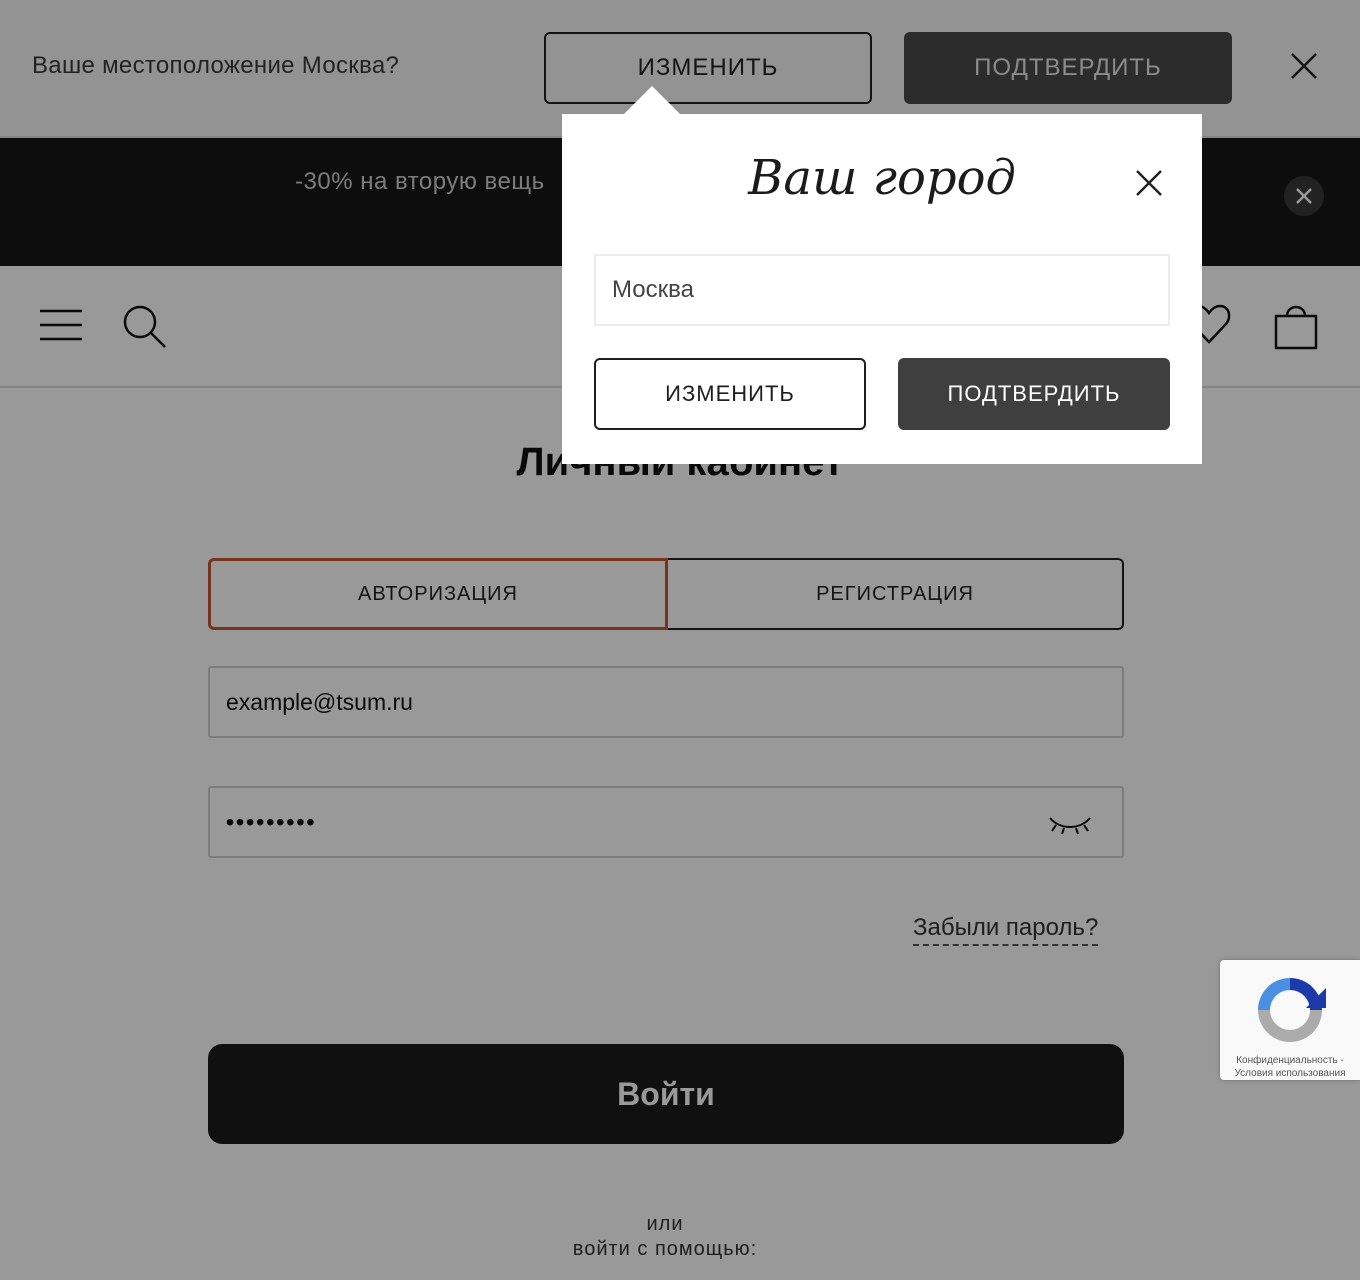 Image resolution: width=1360 pixels, height=1280 pixels. I want to click on city-confirm-button: ПОДТВЕРДИТЬ, so click(1034, 394).